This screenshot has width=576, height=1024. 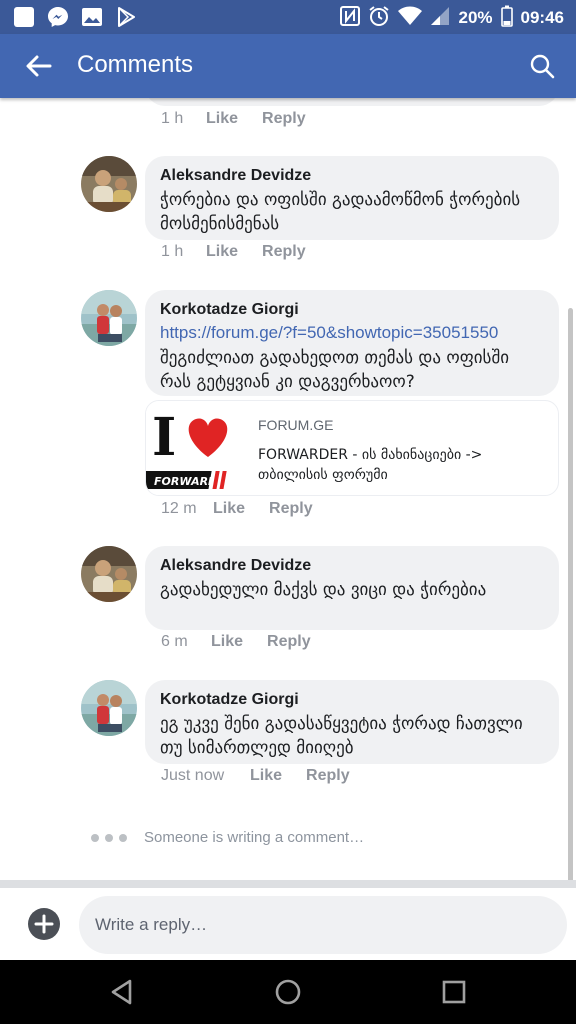 What do you see at coordinates (350, 18) in the screenshot?
I see `nfc-icon` at bounding box center [350, 18].